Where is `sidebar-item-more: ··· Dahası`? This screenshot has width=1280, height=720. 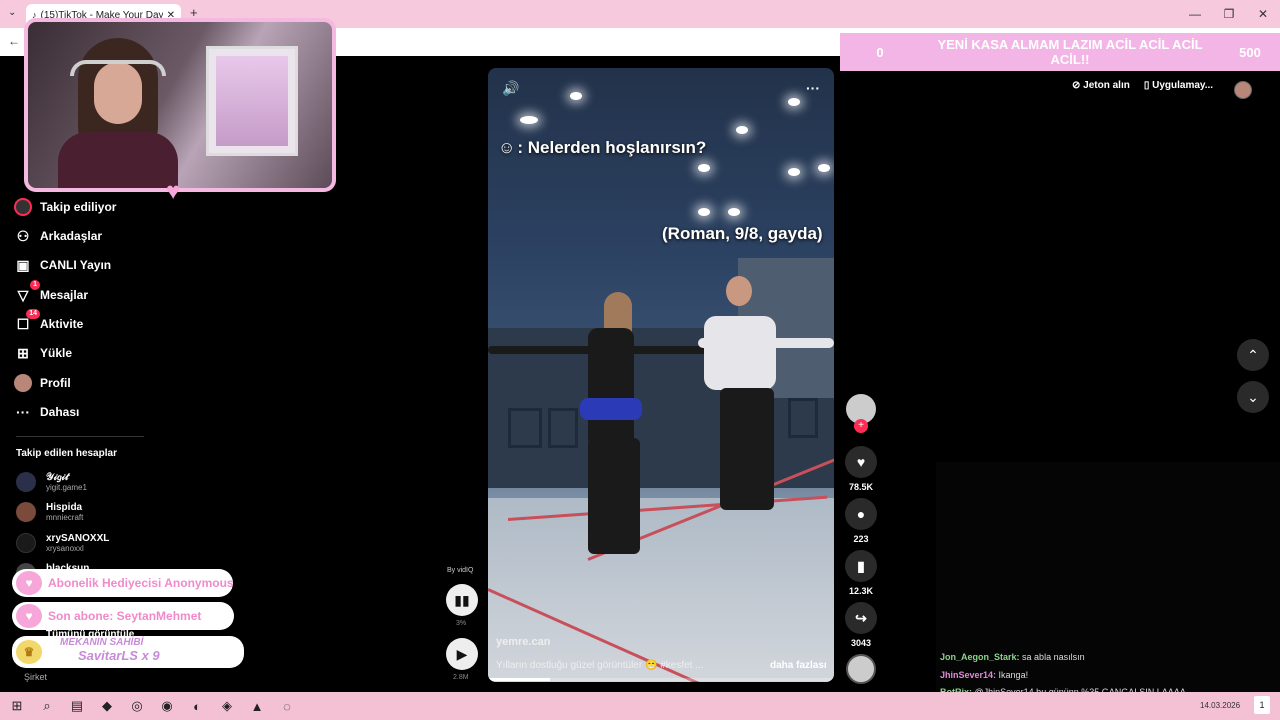 sidebar-item-more: ··· Dahası is located at coordinates (46, 412).